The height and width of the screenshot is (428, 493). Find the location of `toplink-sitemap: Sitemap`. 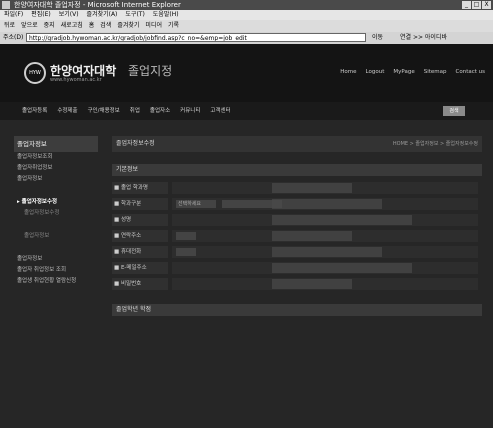

toplink-sitemap: Sitemap is located at coordinates (435, 72).